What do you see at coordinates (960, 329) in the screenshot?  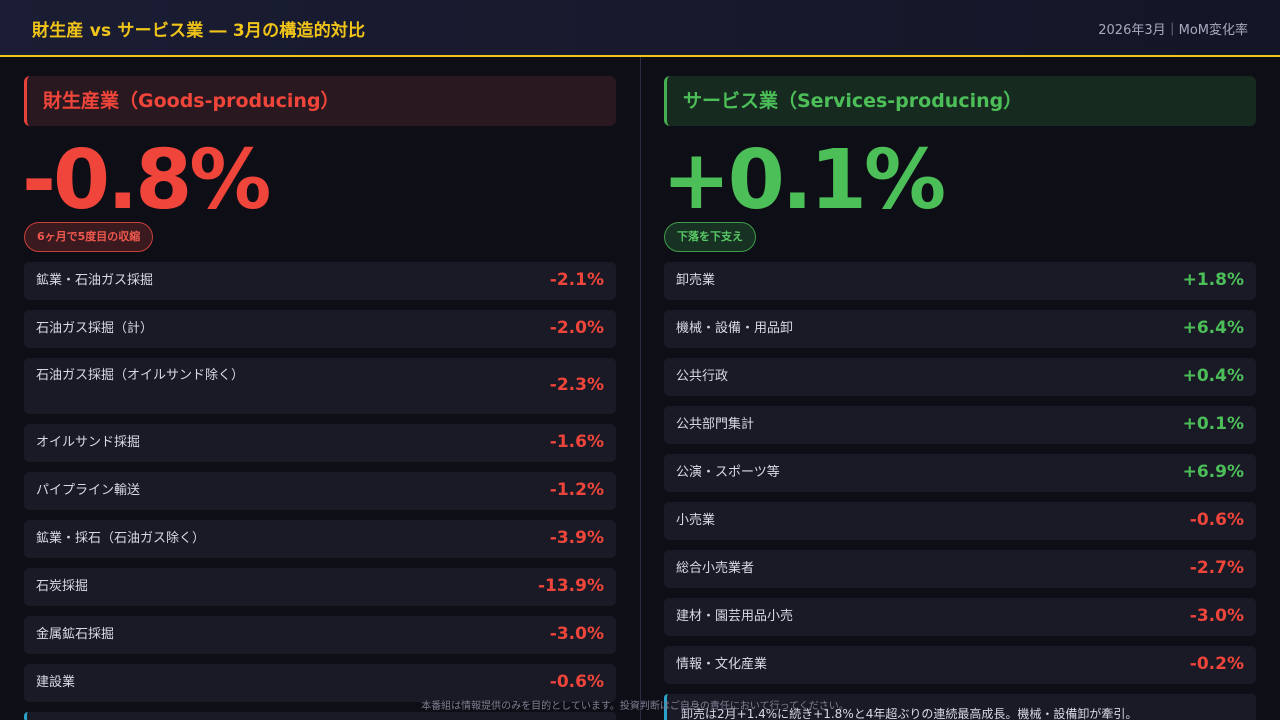 I see `list-item: 機械・設備・用品卸 +6.4%` at bounding box center [960, 329].